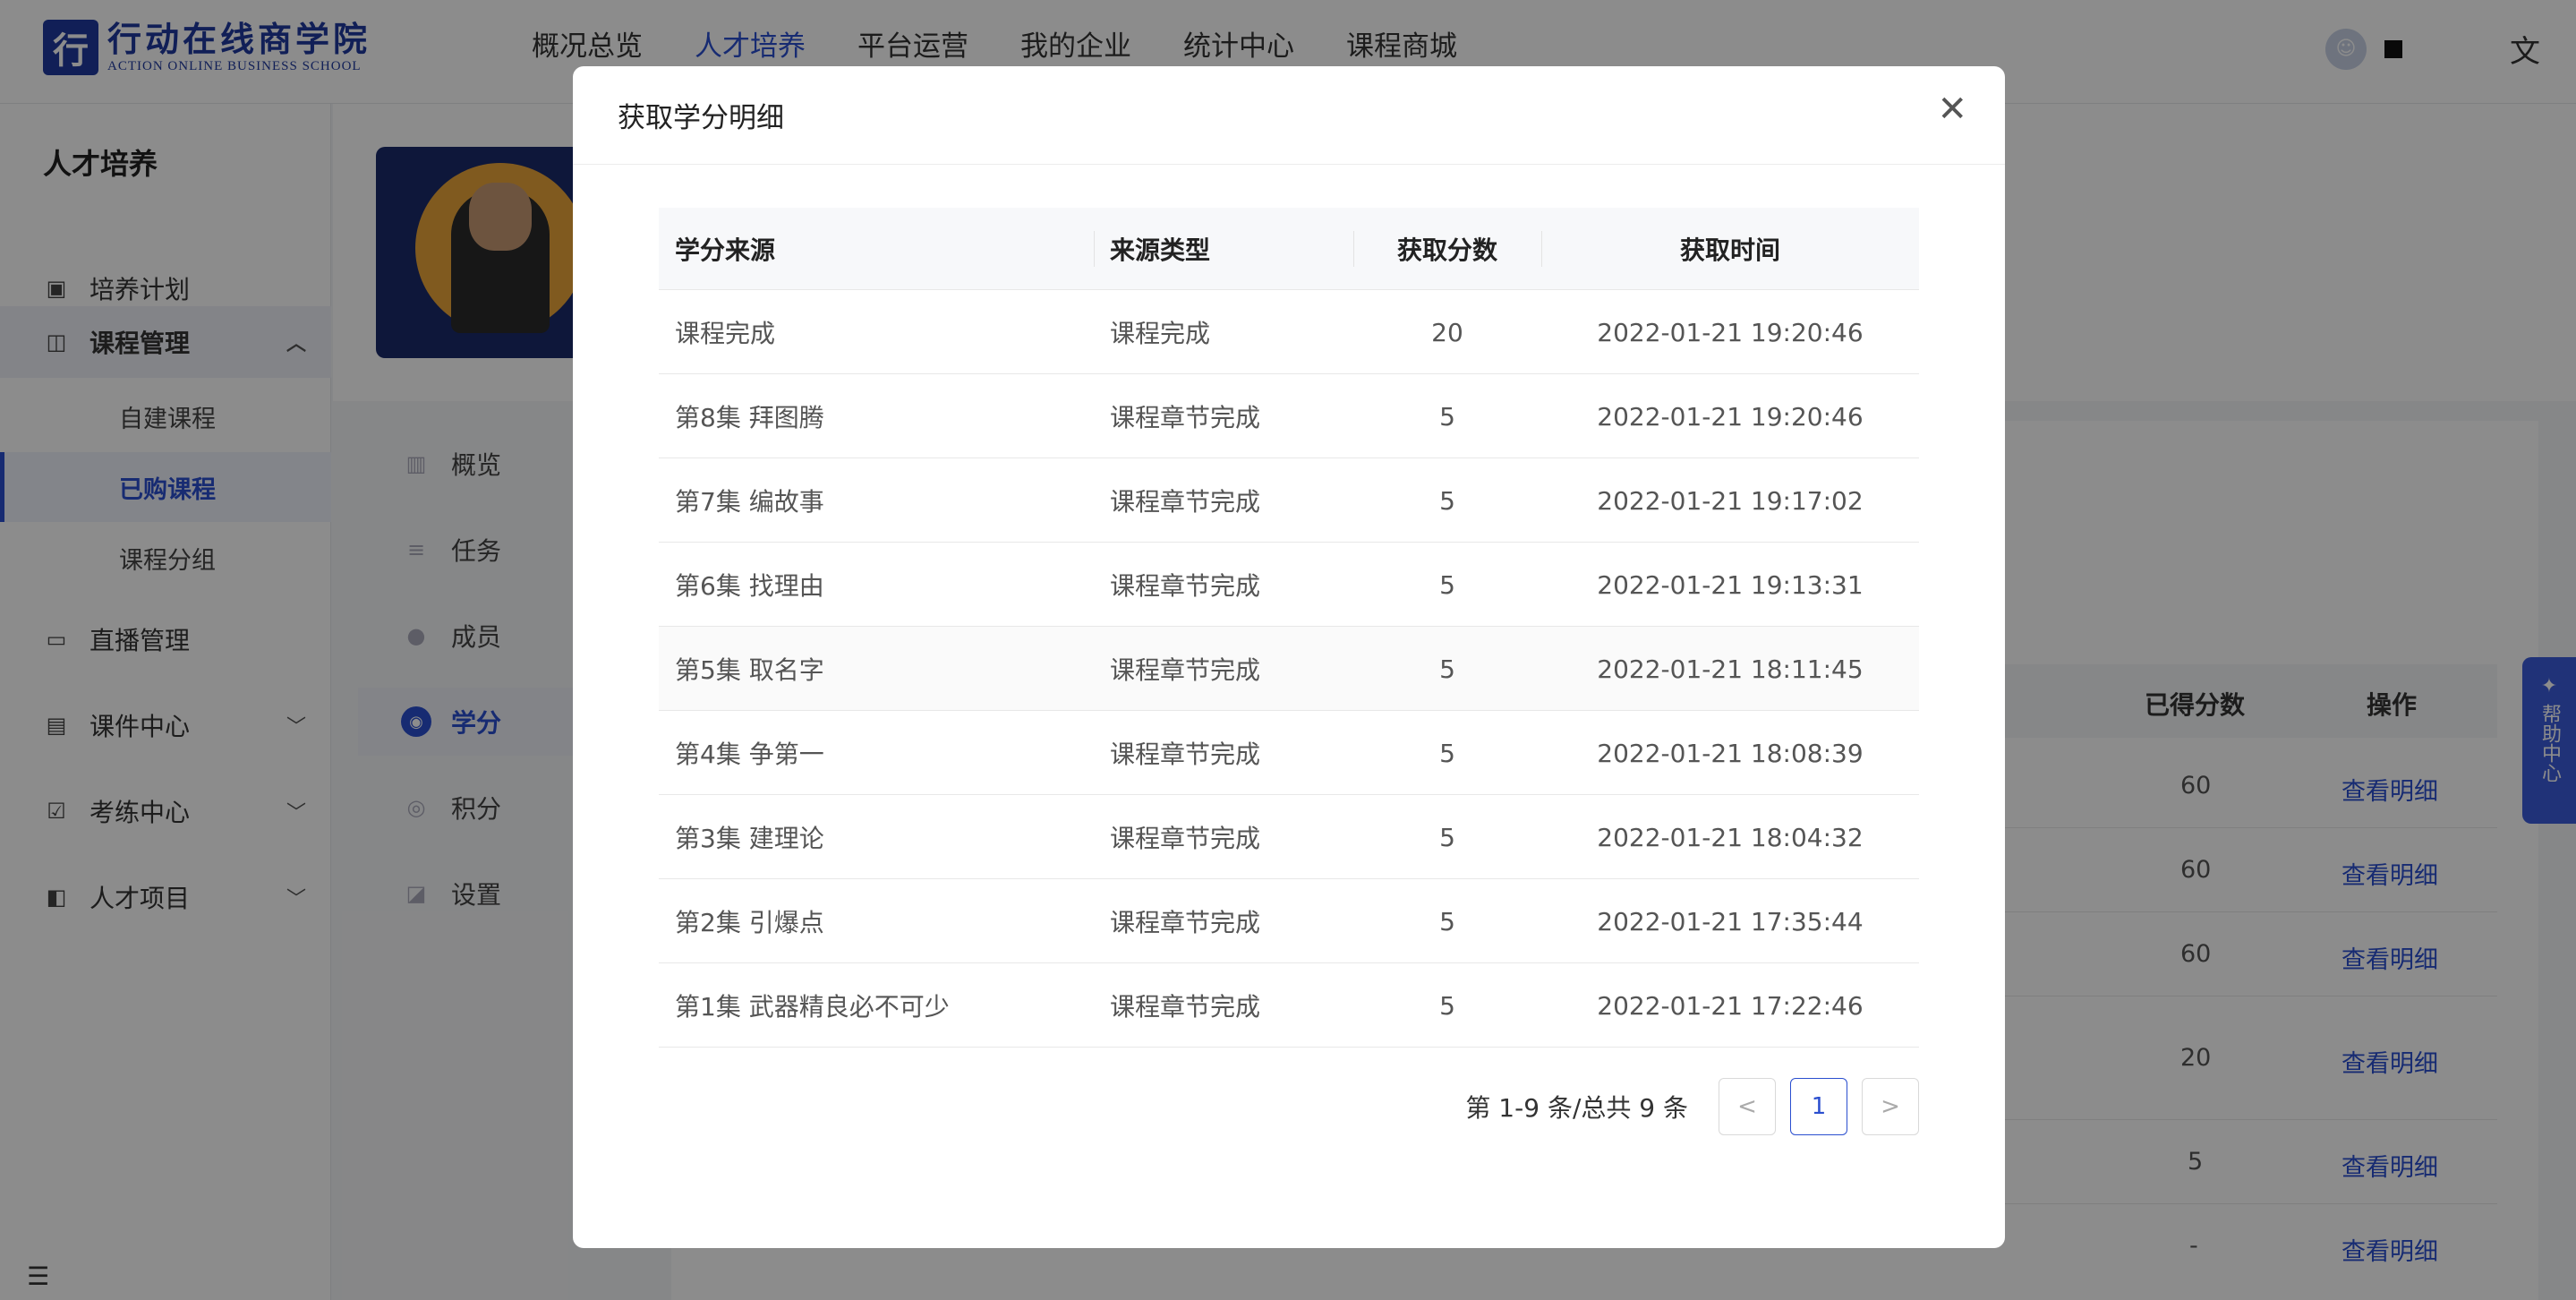 The height and width of the screenshot is (1300, 2576). What do you see at coordinates (1730, 837) in the screenshot?
I see `cell-time: 2022-01-21 18:04:32` at bounding box center [1730, 837].